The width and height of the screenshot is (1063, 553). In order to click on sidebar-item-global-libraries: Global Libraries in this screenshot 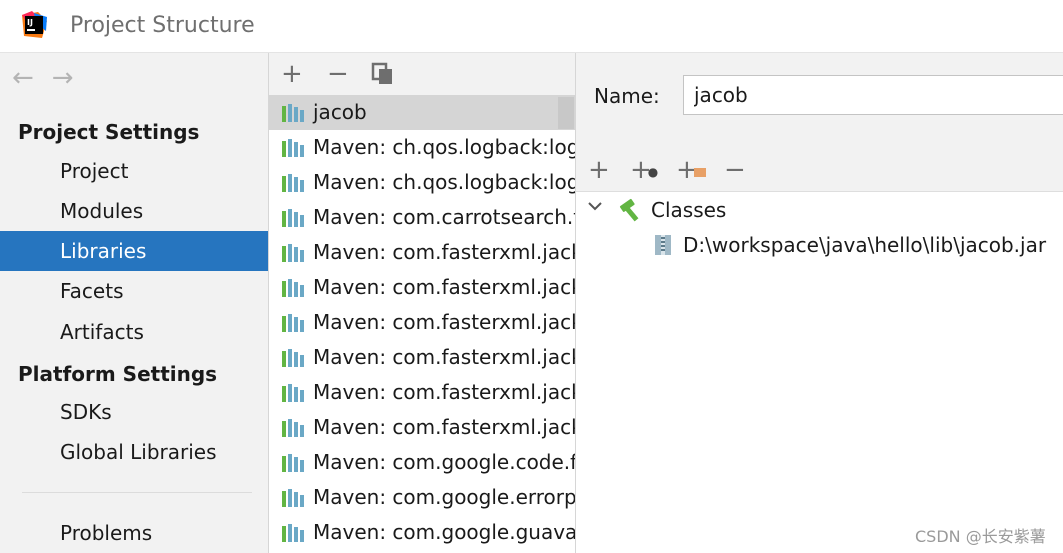, I will do `click(134, 452)`.